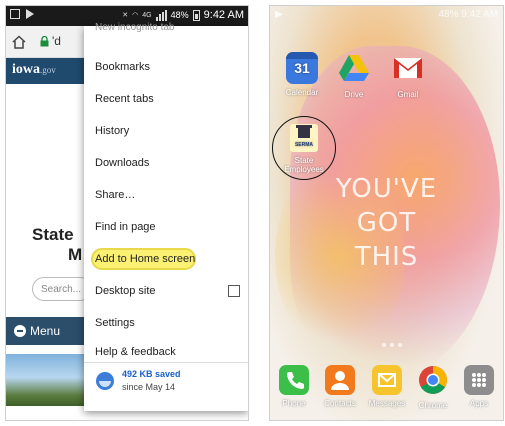 The width and height of the screenshot is (505, 426). I want to click on calendar-icon: 31, so click(302, 68).